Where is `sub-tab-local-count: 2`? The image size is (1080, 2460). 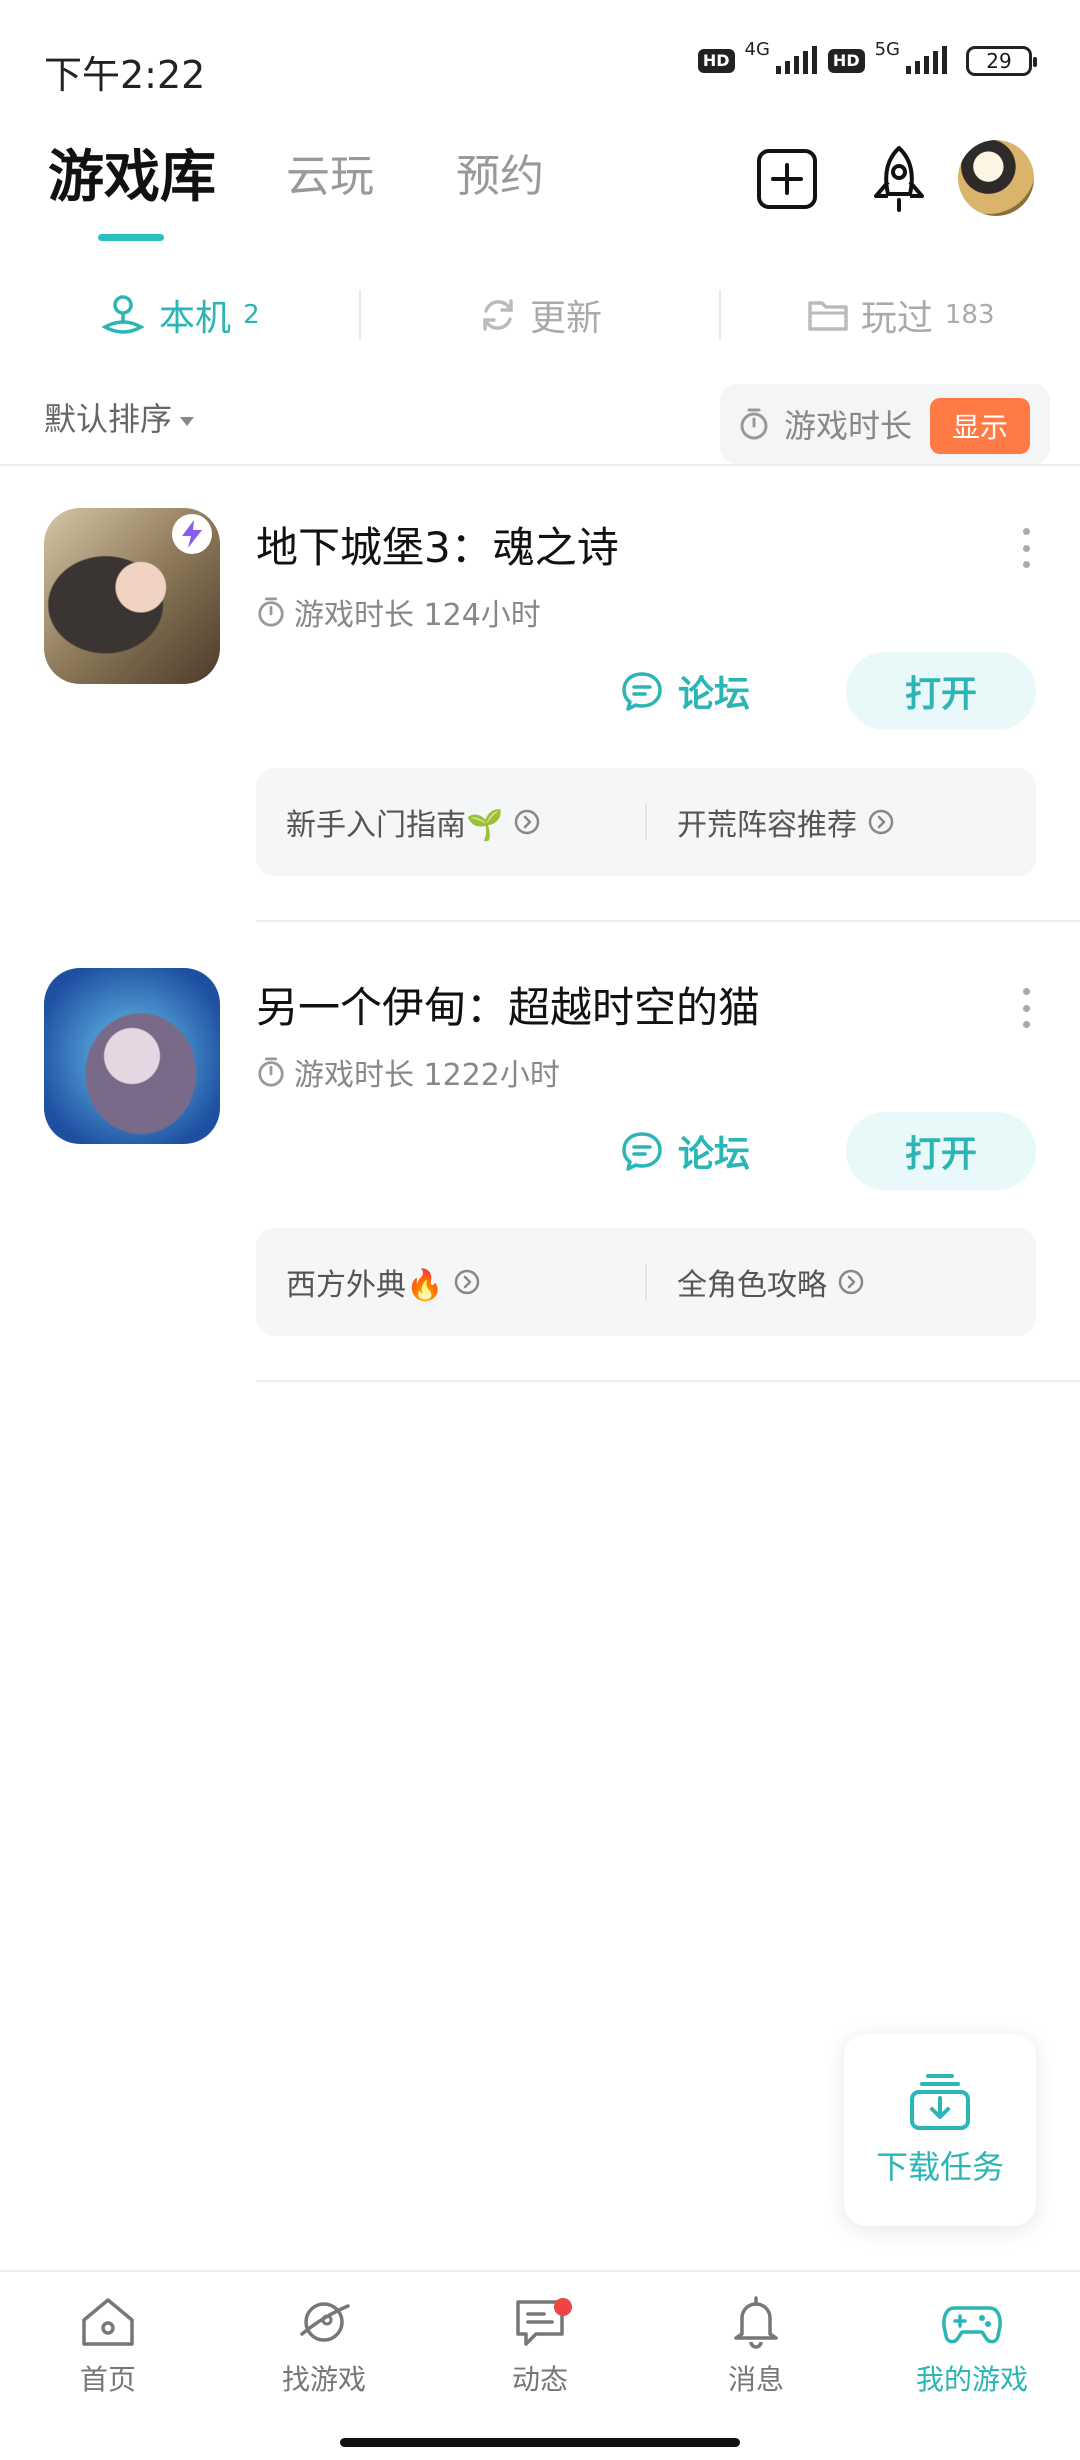 sub-tab-local-count: 2 is located at coordinates (251, 315).